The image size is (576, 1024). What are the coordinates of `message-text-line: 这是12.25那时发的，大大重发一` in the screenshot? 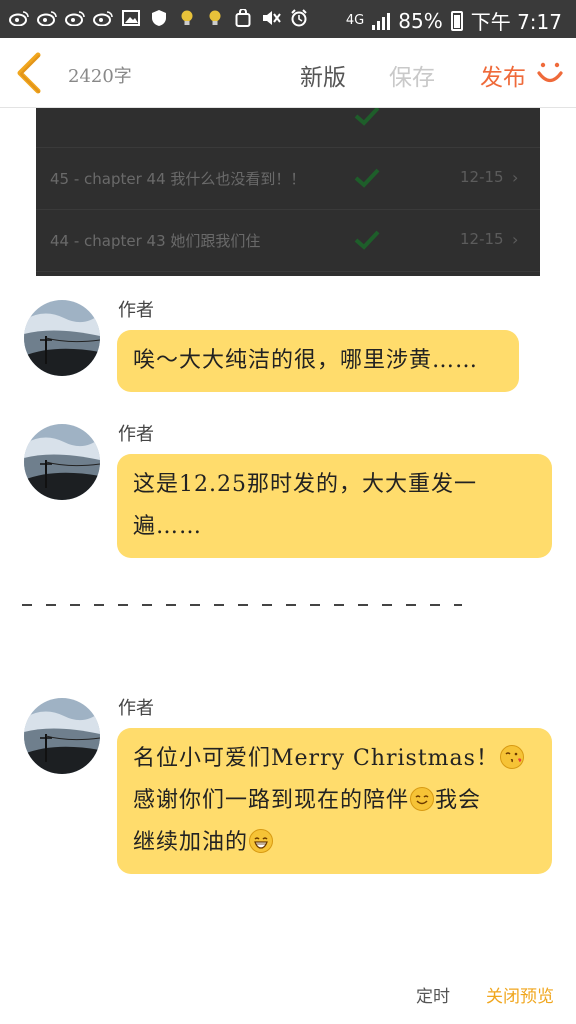 It's located at (305, 484).